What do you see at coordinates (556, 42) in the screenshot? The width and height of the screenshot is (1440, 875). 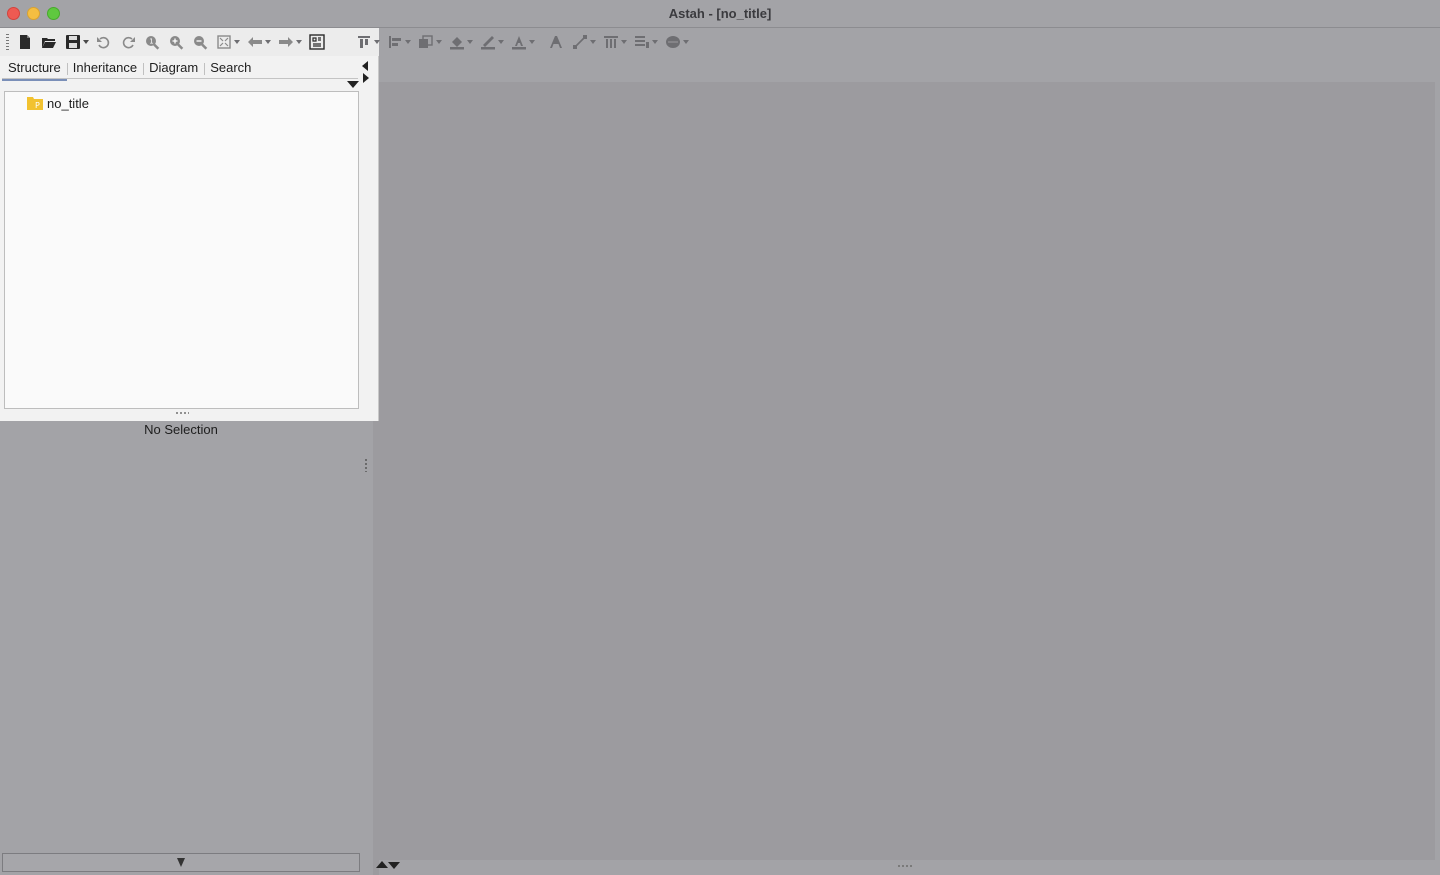 I see `font-style-icon` at bounding box center [556, 42].